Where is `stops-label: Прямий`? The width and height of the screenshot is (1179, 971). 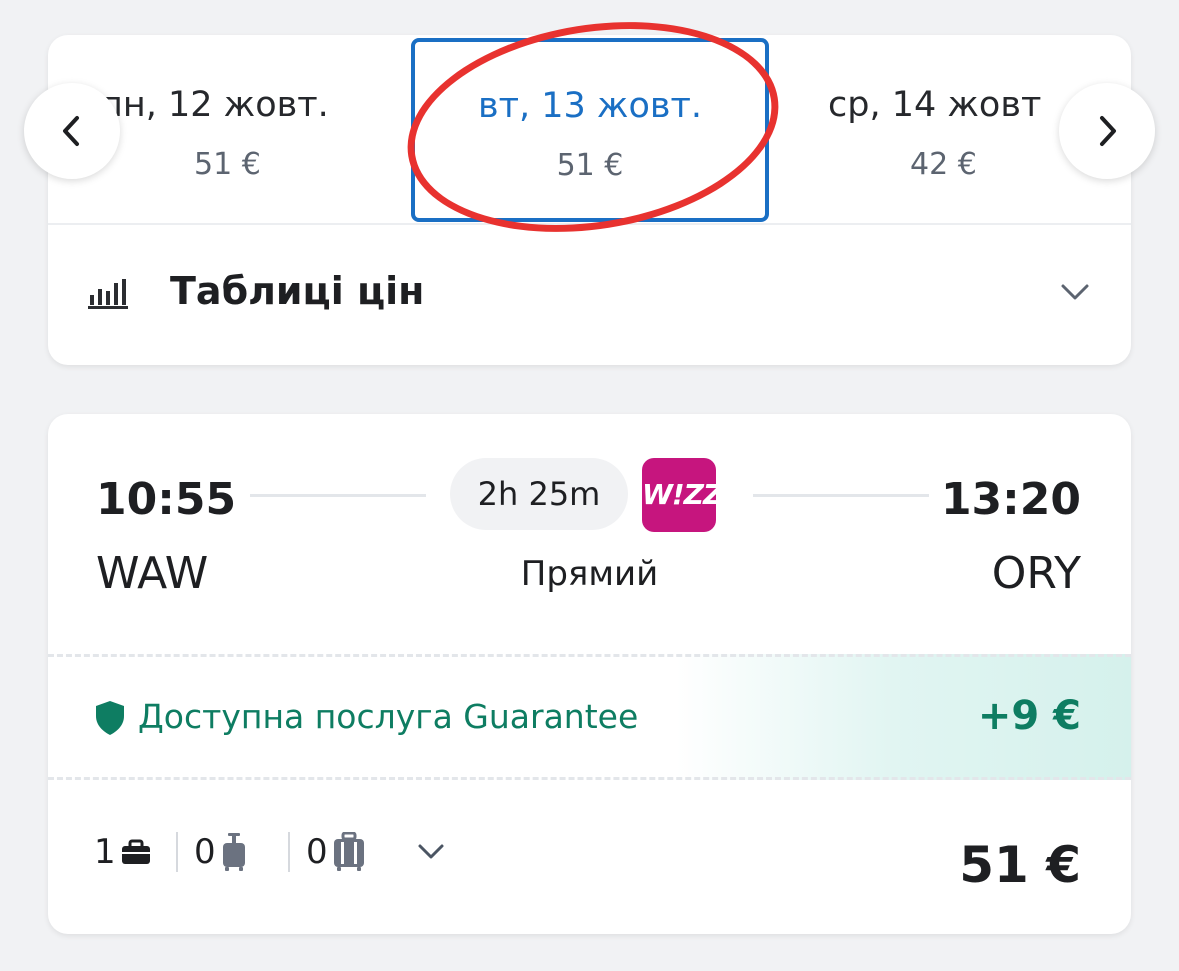
stops-label: Прямий is located at coordinates (589, 574).